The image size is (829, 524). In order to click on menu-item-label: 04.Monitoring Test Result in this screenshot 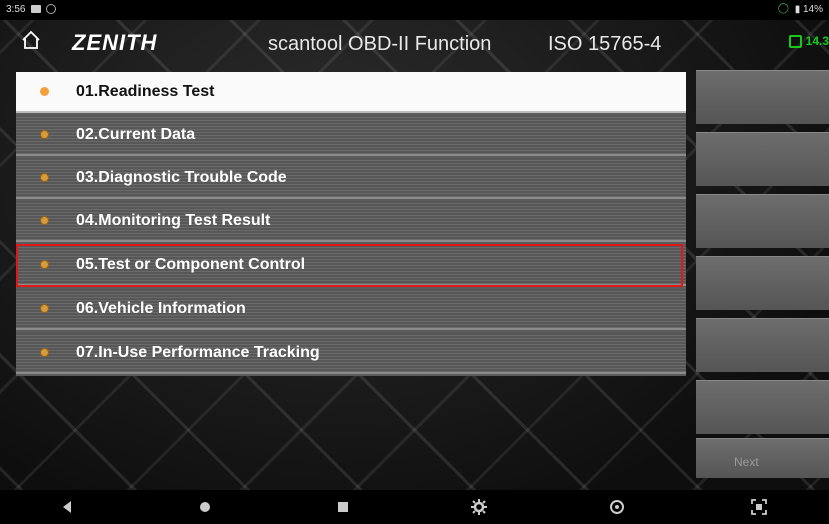, I will do `click(173, 220)`.